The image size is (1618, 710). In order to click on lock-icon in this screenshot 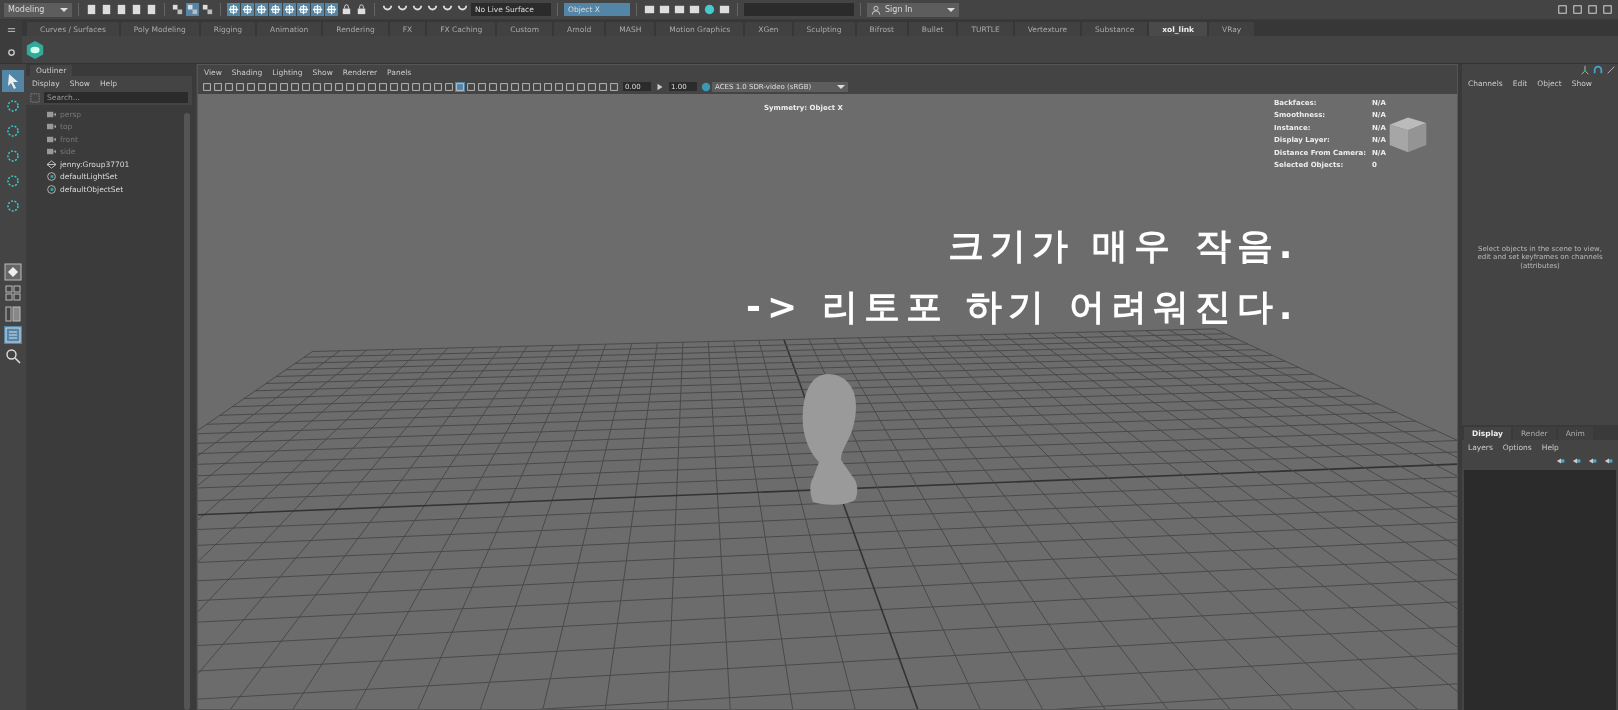, I will do `click(346, 9)`.